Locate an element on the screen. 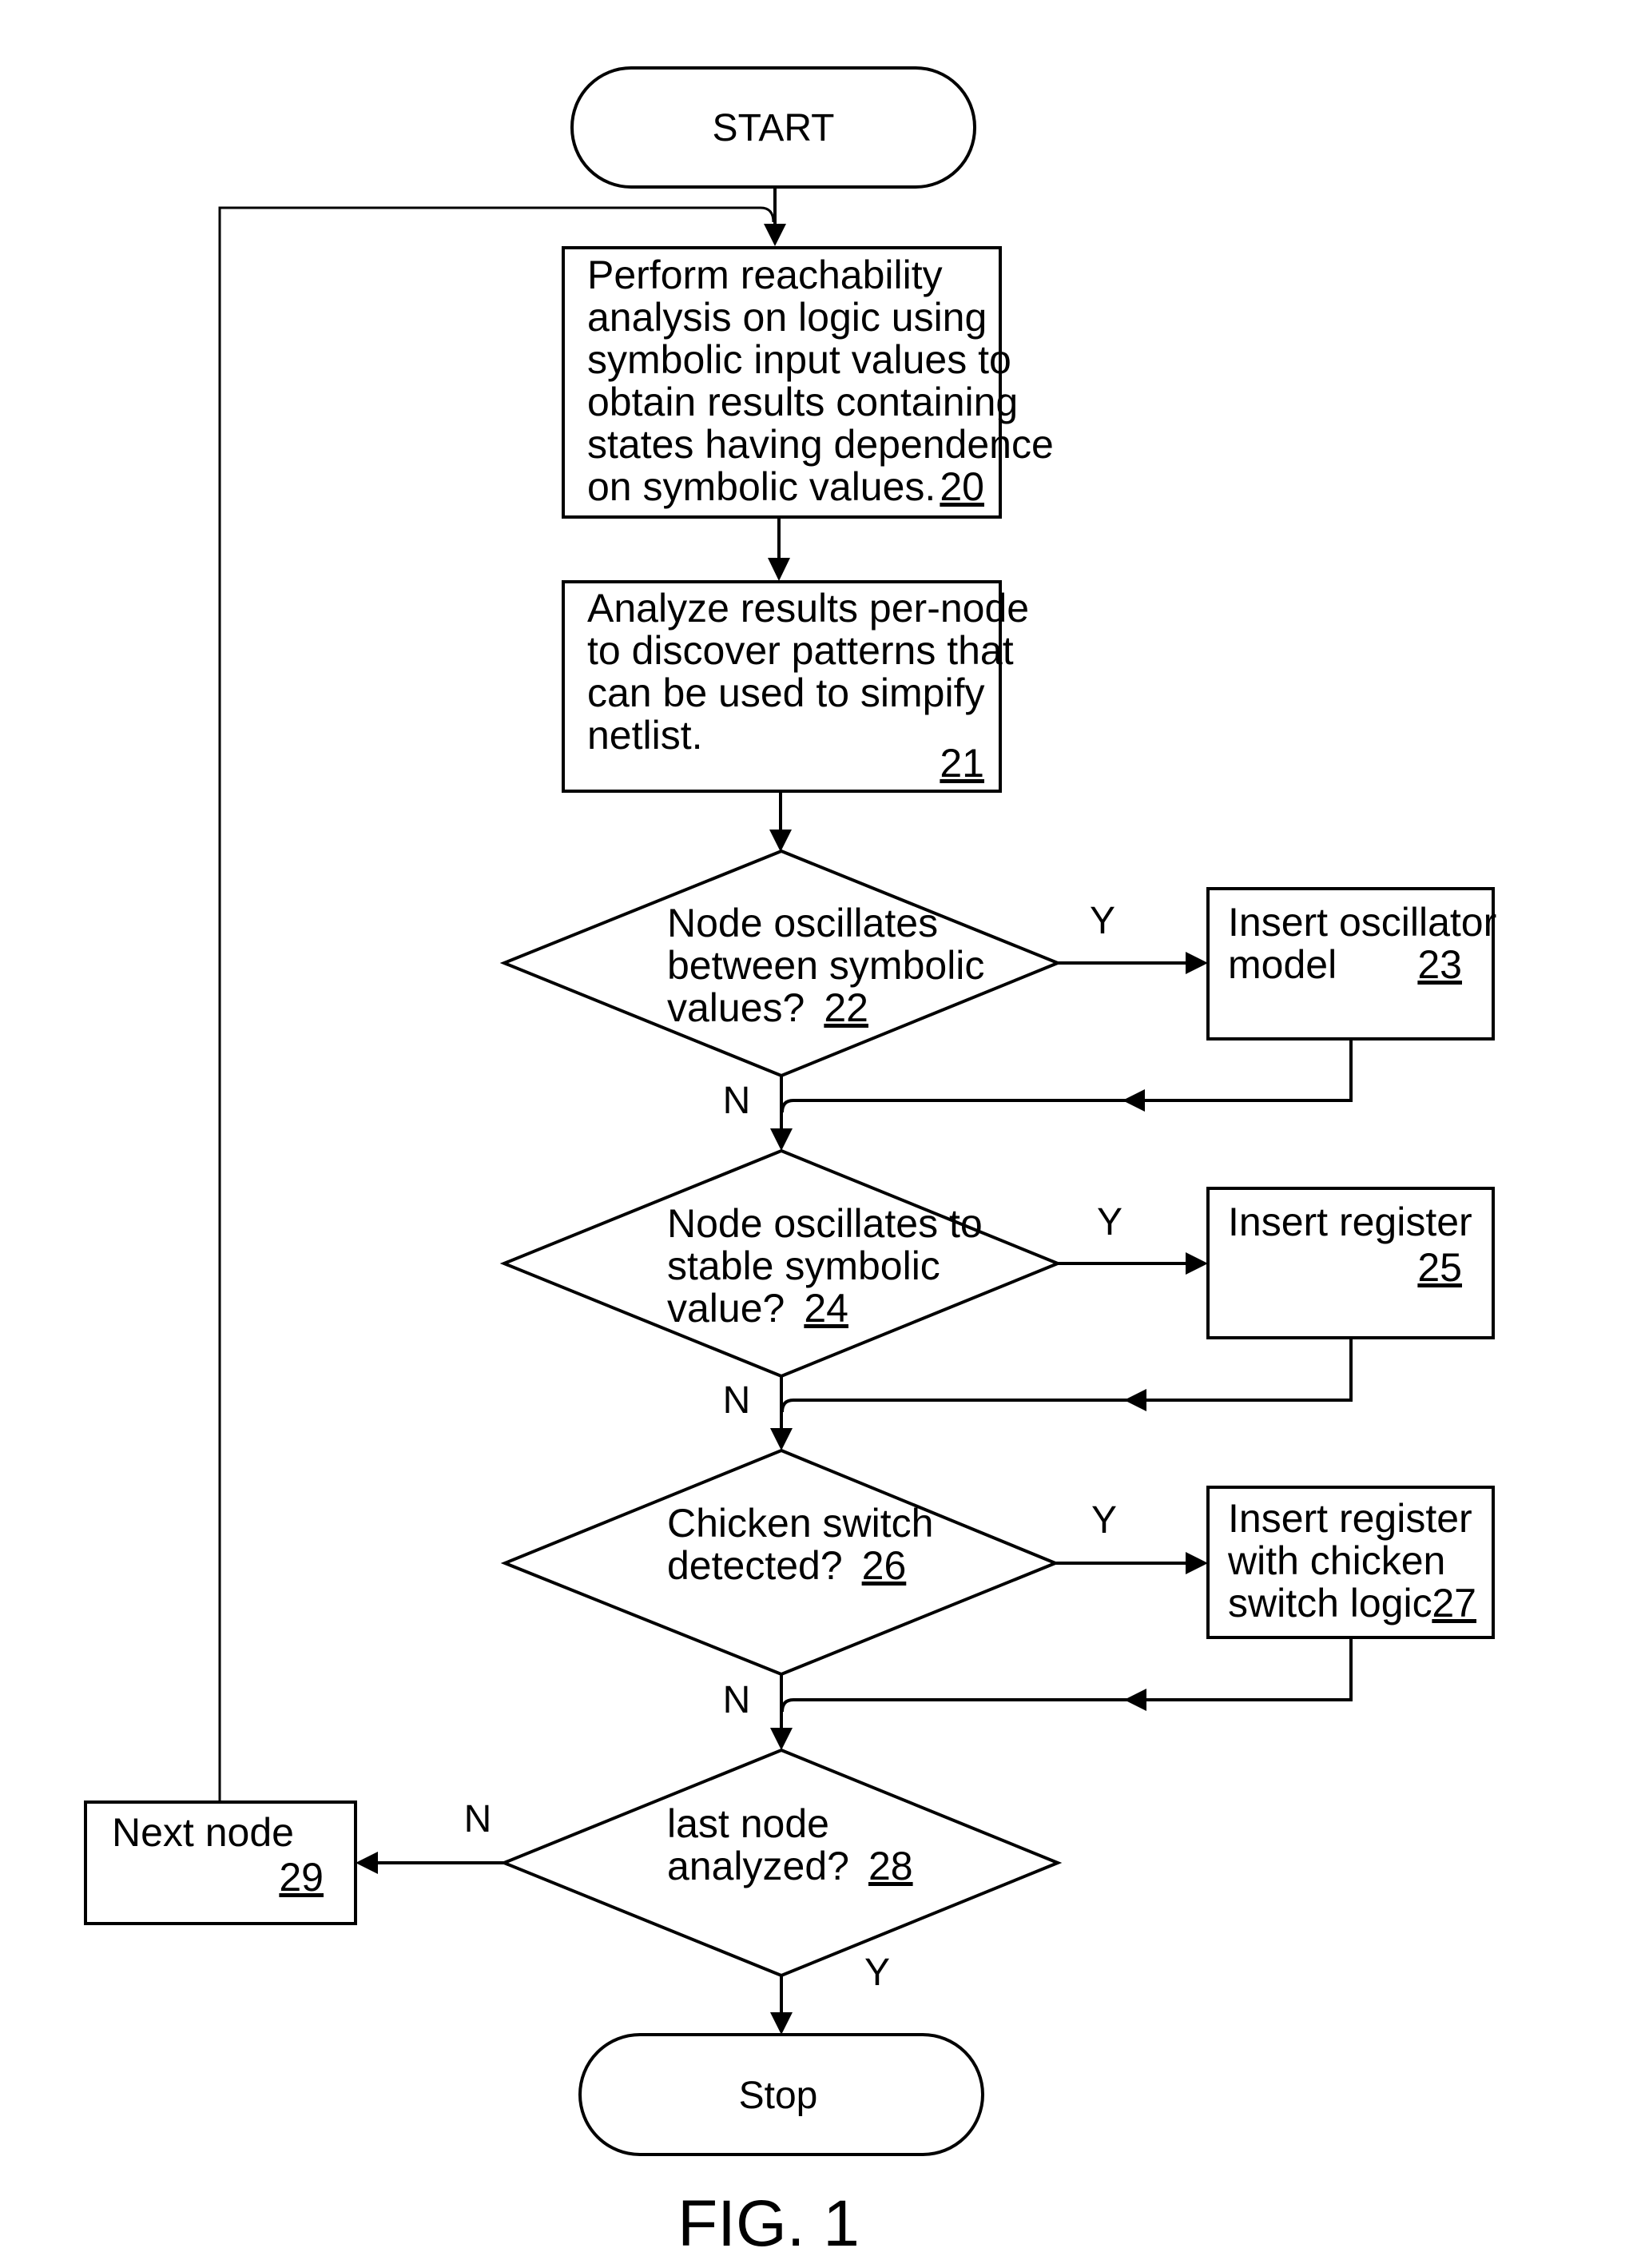 The width and height of the screenshot is (1633, 2268). step-21-line: can be used to simpify is located at coordinates (786, 692).